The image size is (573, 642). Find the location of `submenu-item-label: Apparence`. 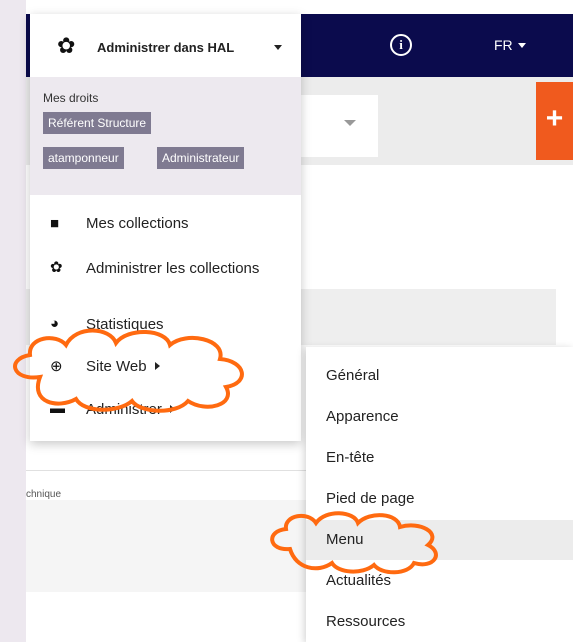

submenu-item-label: Apparence is located at coordinates (362, 416).